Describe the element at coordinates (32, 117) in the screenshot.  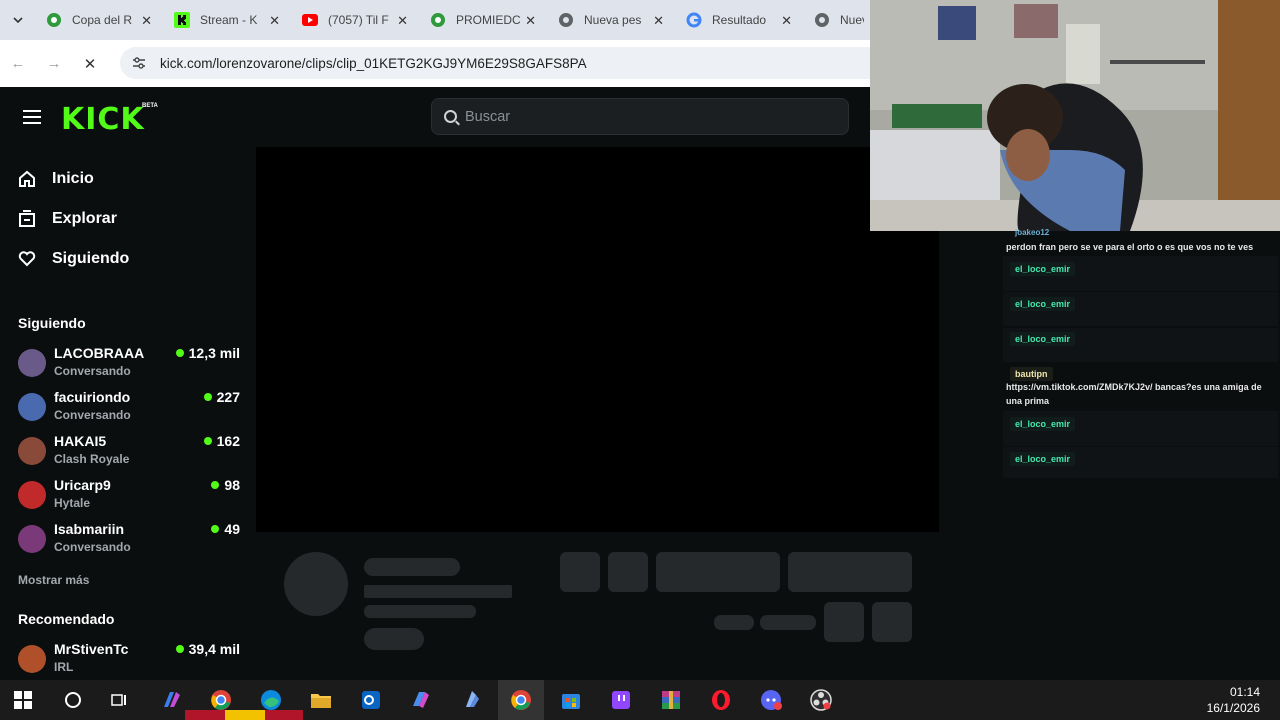
I see `menu-icon` at that location.